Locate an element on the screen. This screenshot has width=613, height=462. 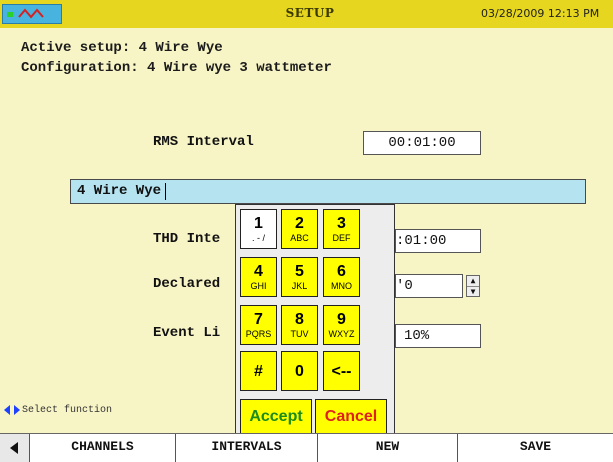
spin-down-icon: ▼ is located at coordinates (473, 292).